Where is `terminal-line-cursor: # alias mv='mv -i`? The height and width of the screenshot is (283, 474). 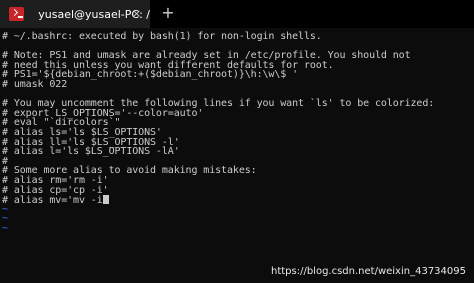 terminal-line-cursor: # alias mv='mv -i is located at coordinates (218, 201).